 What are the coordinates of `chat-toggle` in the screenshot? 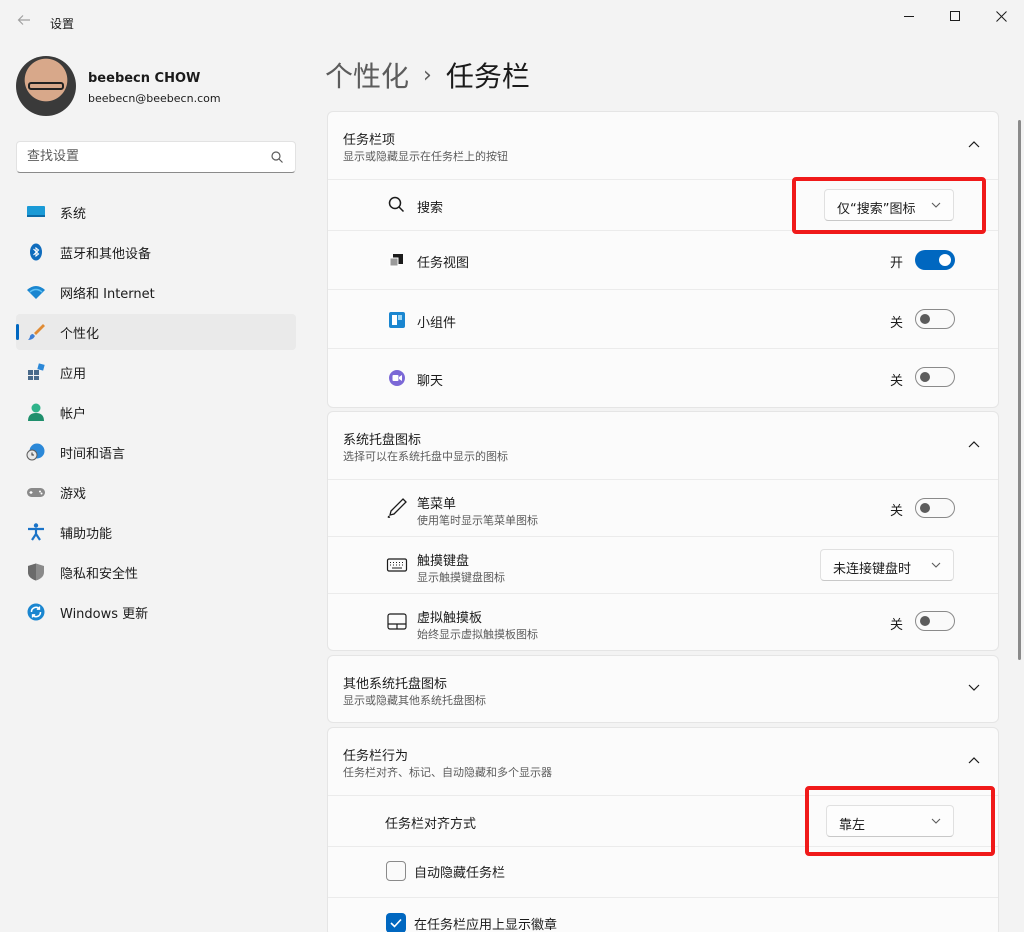 It's located at (935, 377).